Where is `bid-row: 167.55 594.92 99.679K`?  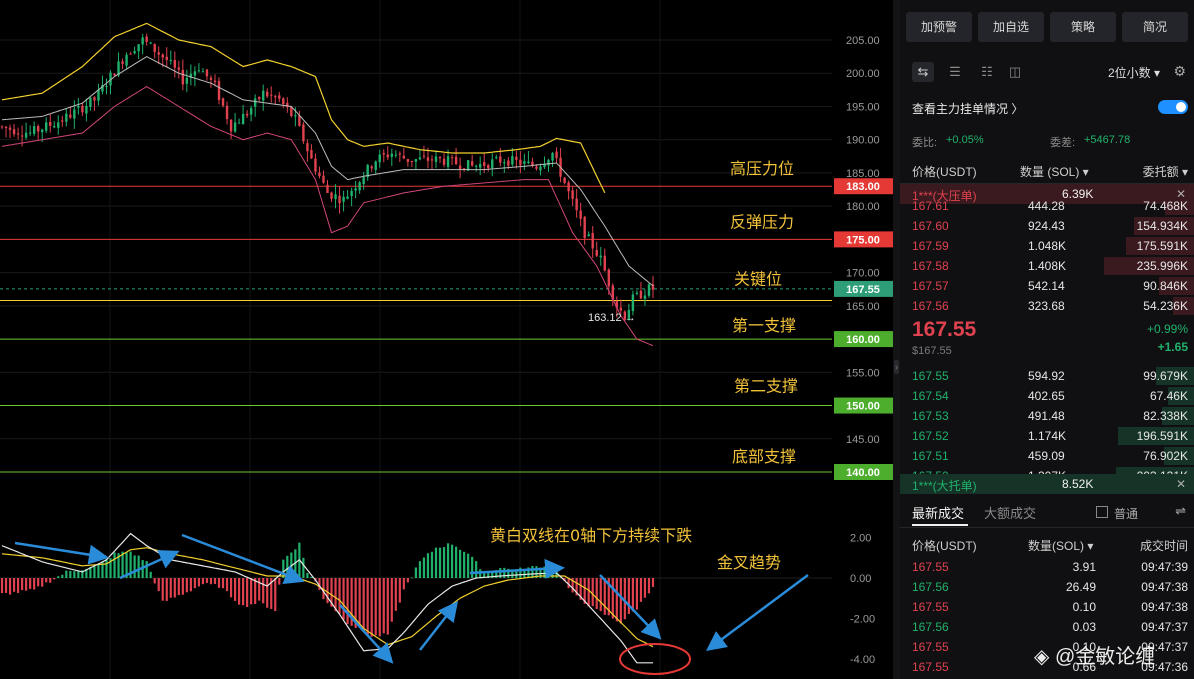 bid-row: 167.55 594.92 99.679K is located at coordinates (1047, 376).